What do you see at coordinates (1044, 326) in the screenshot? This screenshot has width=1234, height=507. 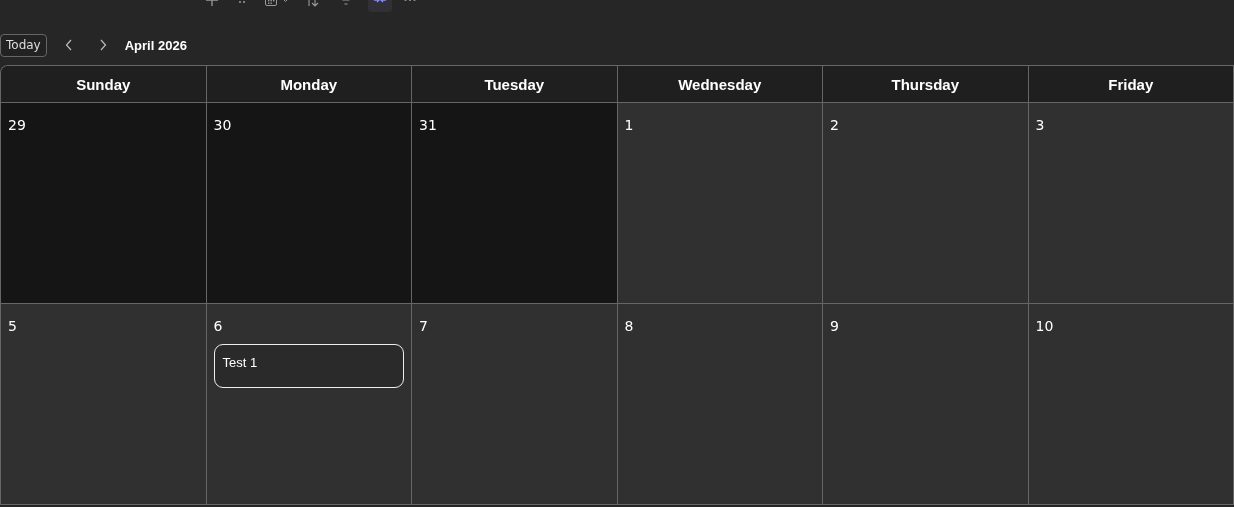 I see `day-number: 10` at bounding box center [1044, 326].